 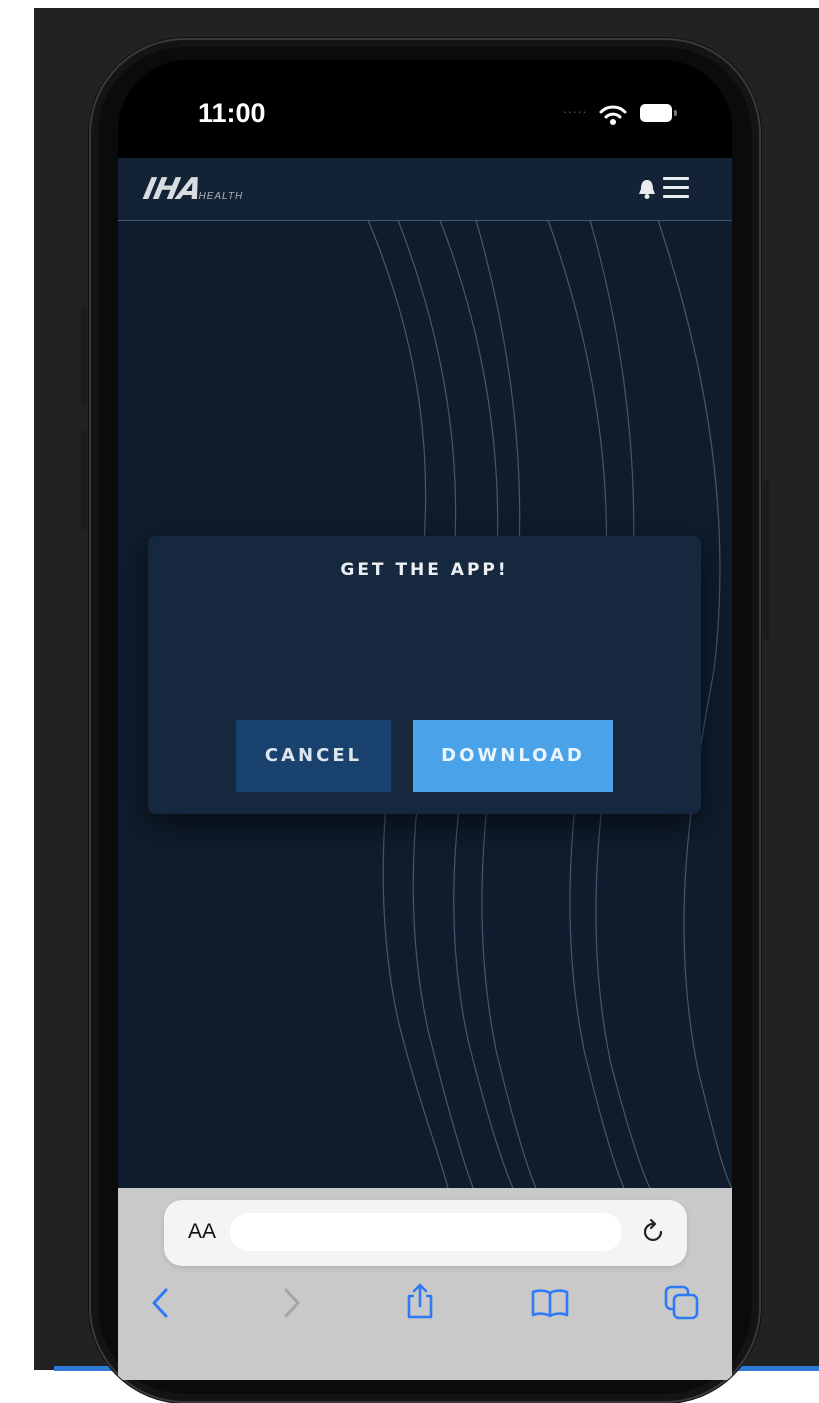 What do you see at coordinates (658, 113) in the screenshot?
I see `battery-icon` at bounding box center [658, 113].